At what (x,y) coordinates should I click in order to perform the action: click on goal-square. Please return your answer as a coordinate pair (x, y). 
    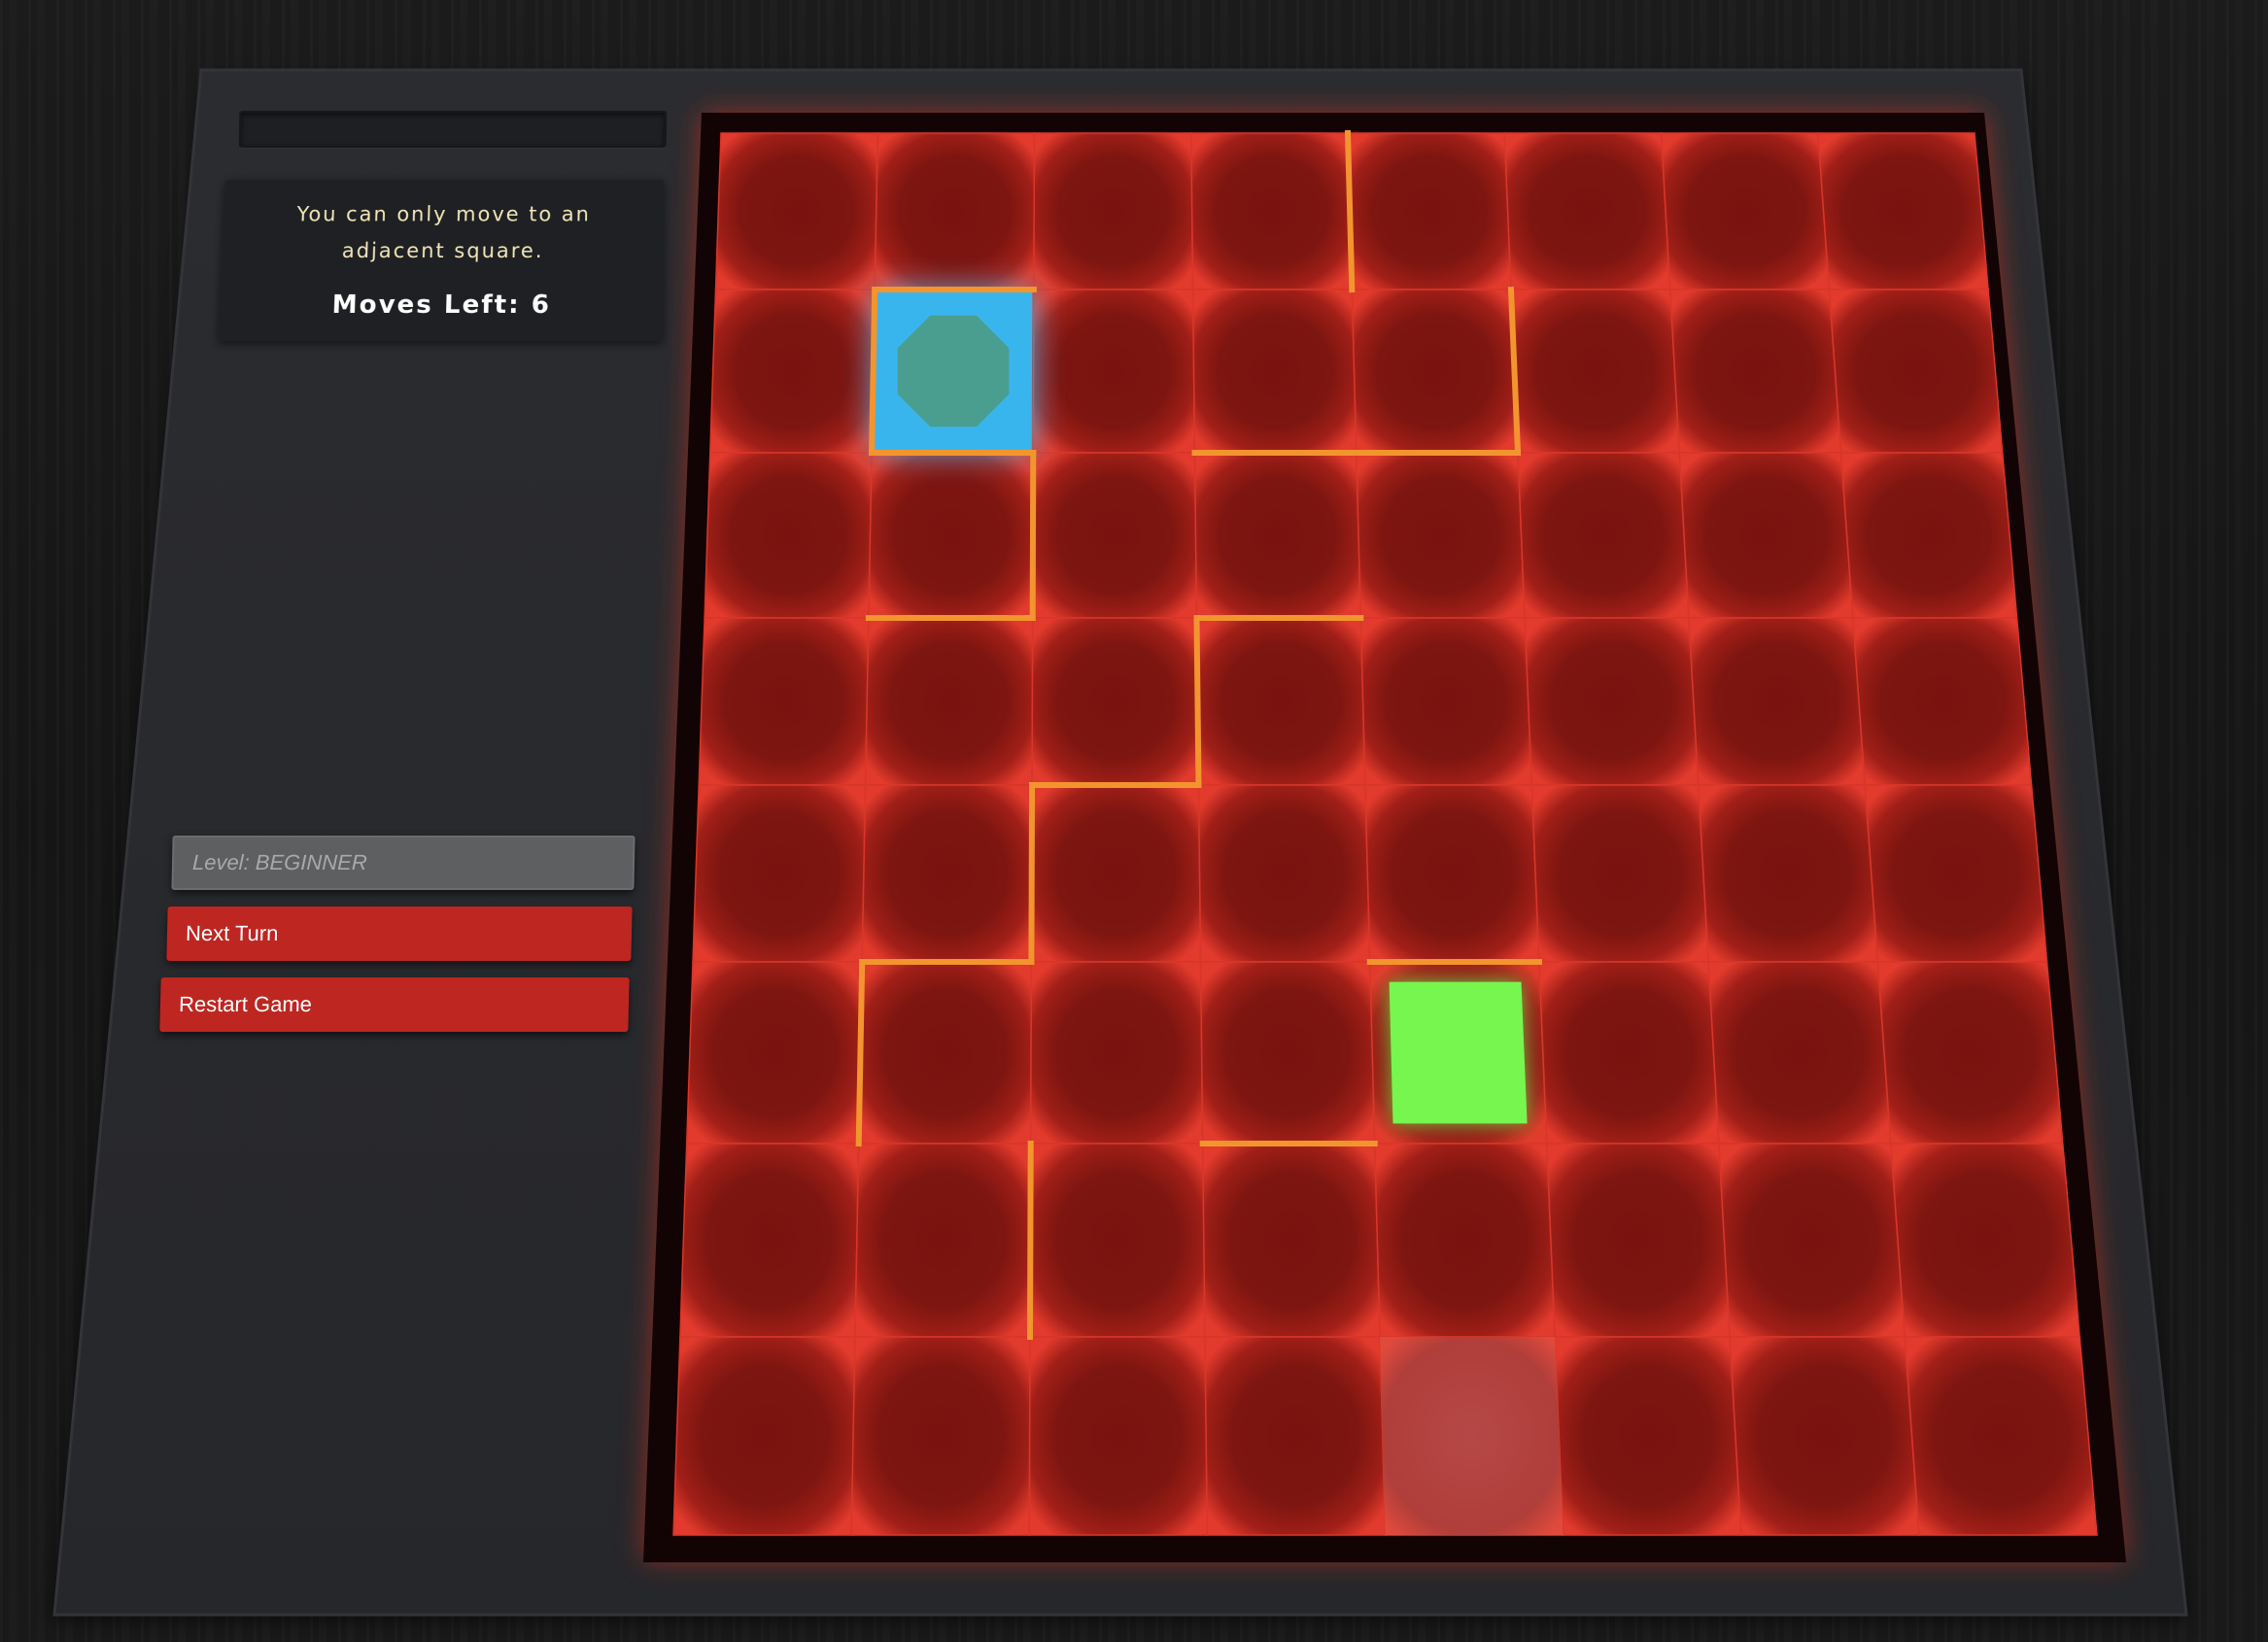
    Looking at the image, I should click on (1458, 1052).